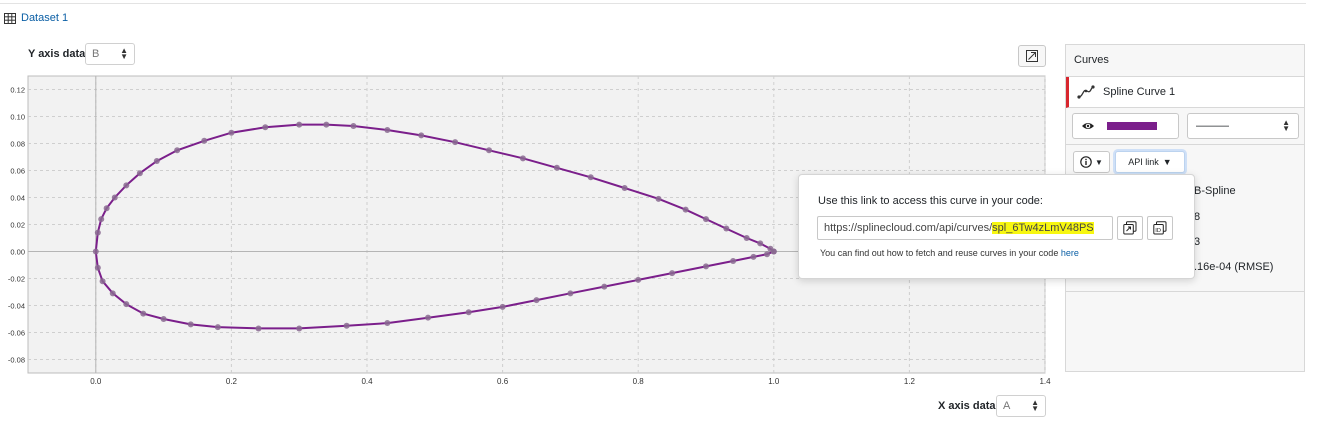  I want to click on api-link-label: API link, so click(1143, 162).